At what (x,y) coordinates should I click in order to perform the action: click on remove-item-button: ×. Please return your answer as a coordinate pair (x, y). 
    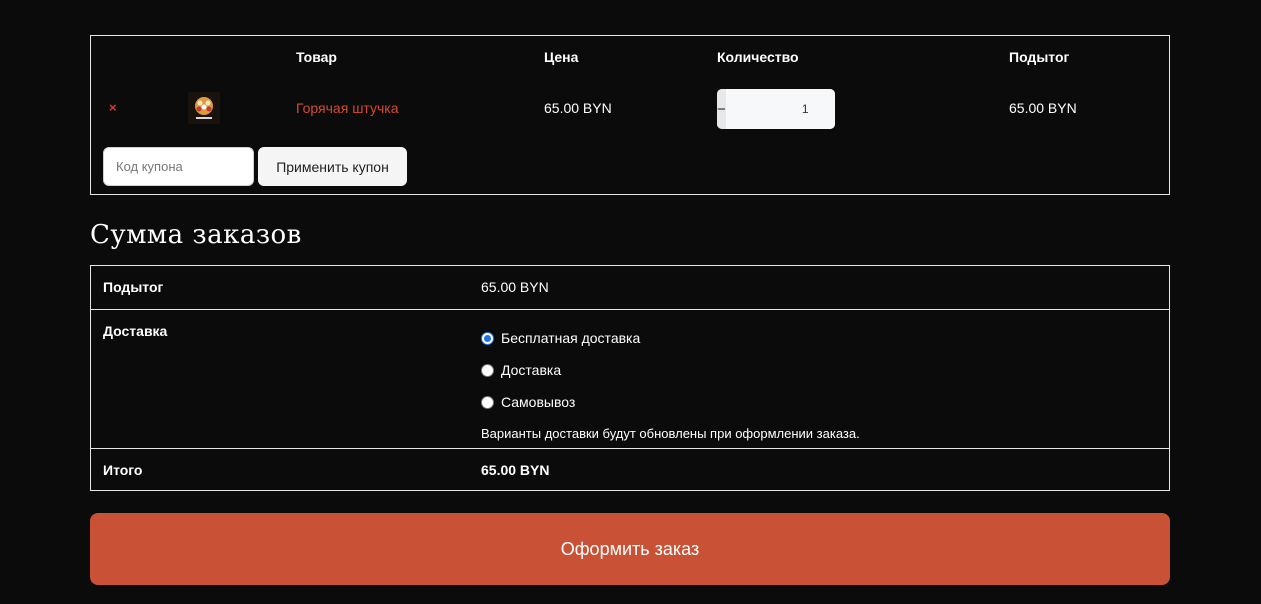
    Looking at the image, I should click on (113, 107).